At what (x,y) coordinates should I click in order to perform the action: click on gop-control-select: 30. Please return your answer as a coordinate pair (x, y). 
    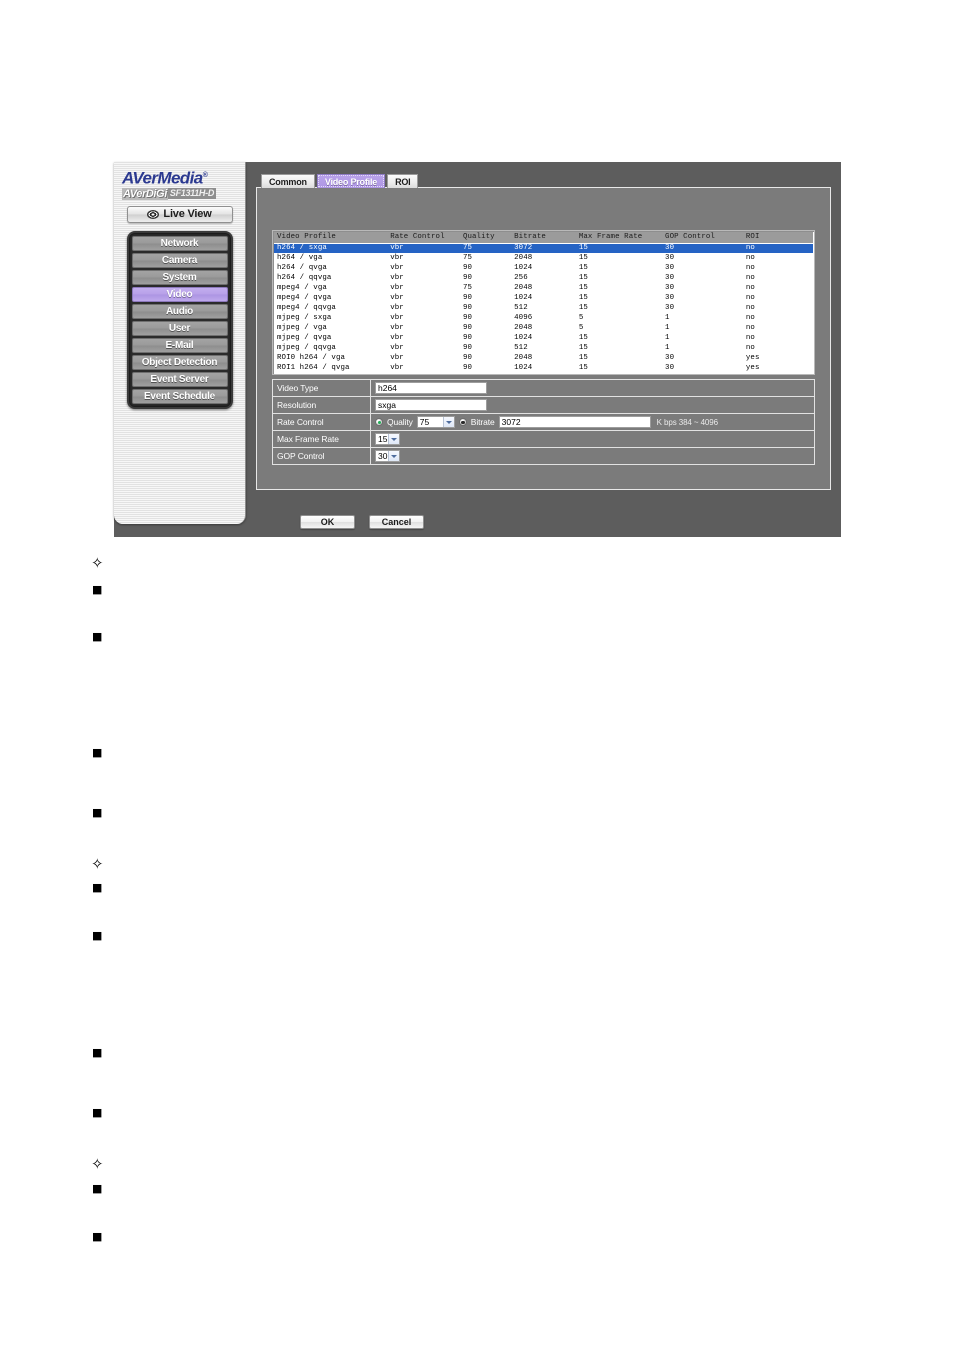
    Looking at the image, I should click on (388, 456).